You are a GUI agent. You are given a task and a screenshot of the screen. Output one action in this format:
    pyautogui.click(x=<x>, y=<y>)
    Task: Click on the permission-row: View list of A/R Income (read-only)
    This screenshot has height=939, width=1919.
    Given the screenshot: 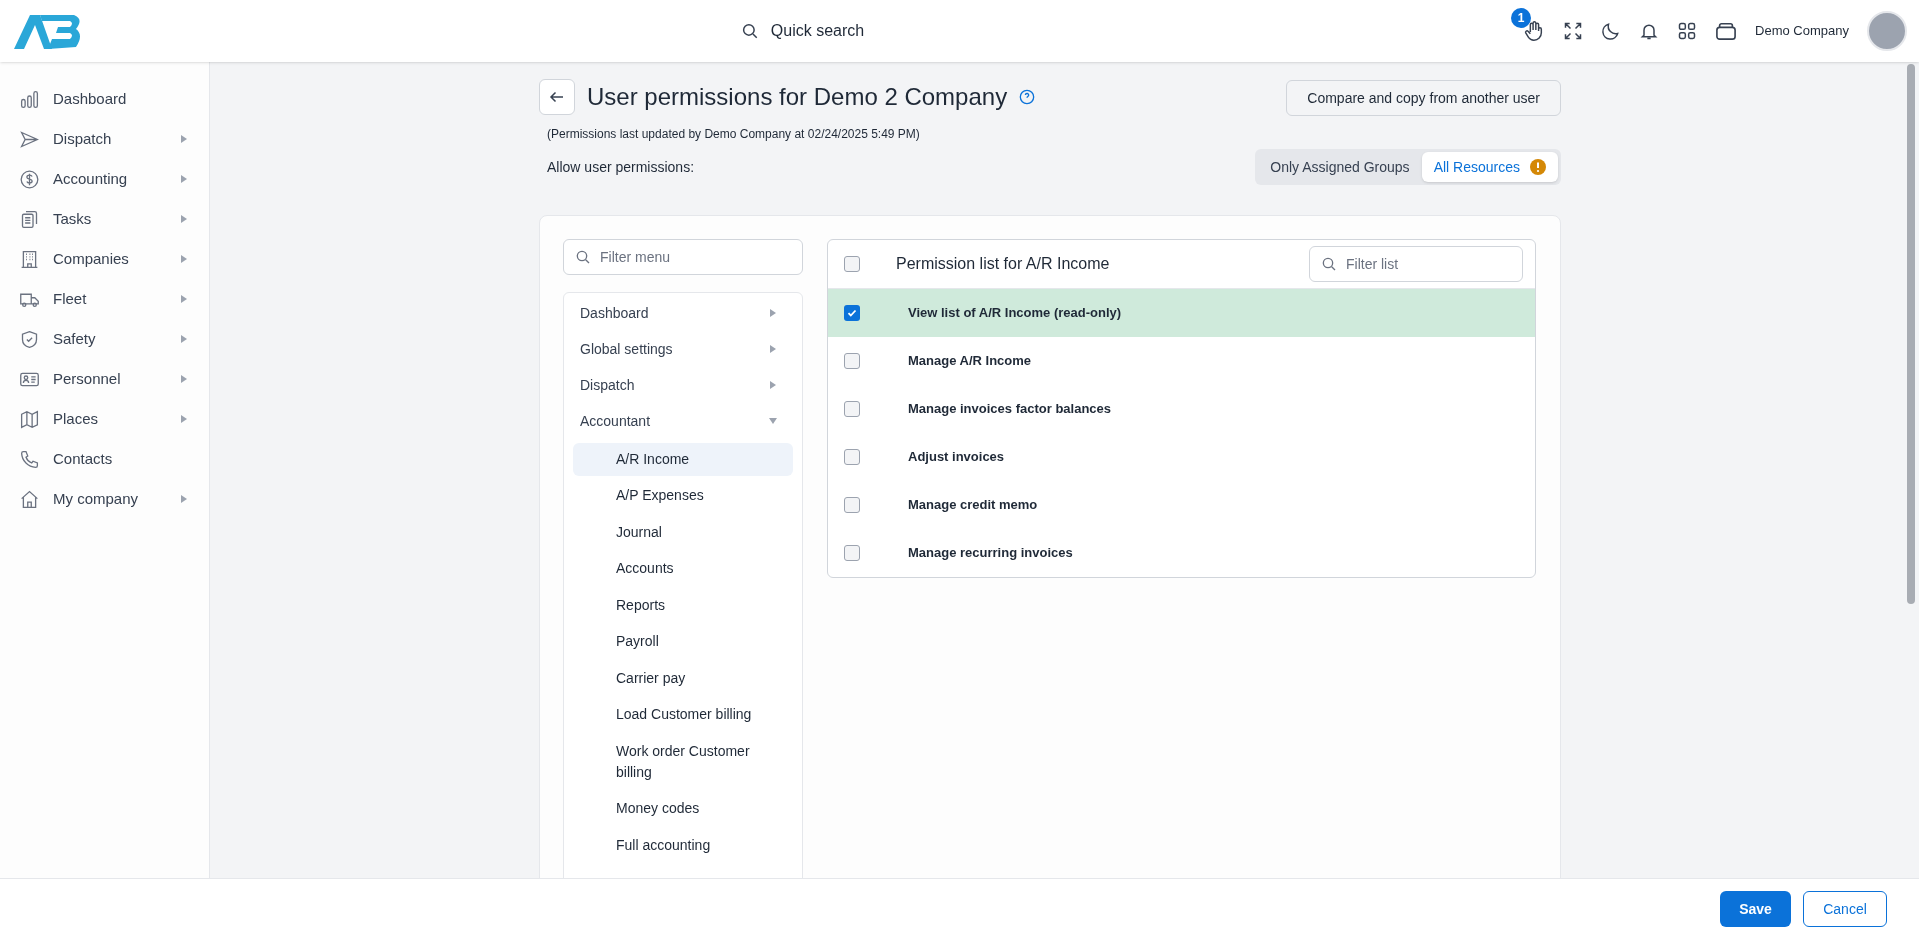 What is the action you would take?
    pyautogui.click(x=1181, y=313)
    